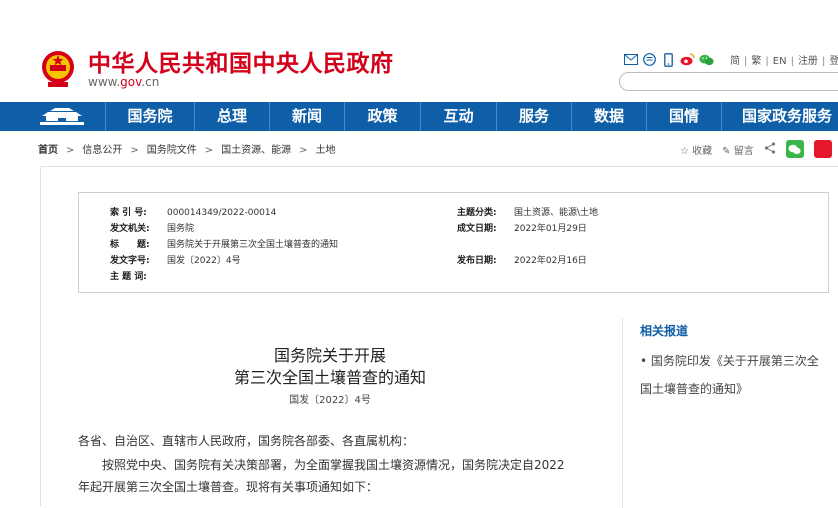 Image resolution: width=838 pixels, height=508 pixels. I want to click on nav-item-state-council: 国务院, so click(150, 116).